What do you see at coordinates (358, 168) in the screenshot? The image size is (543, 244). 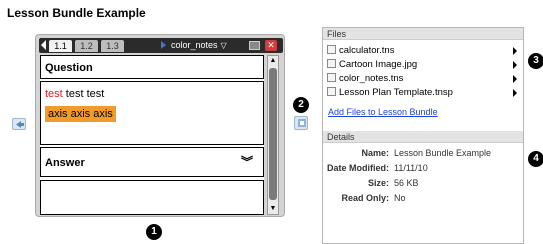 I see `detail-key: Date Modified:` at bounding box center [358, 168].